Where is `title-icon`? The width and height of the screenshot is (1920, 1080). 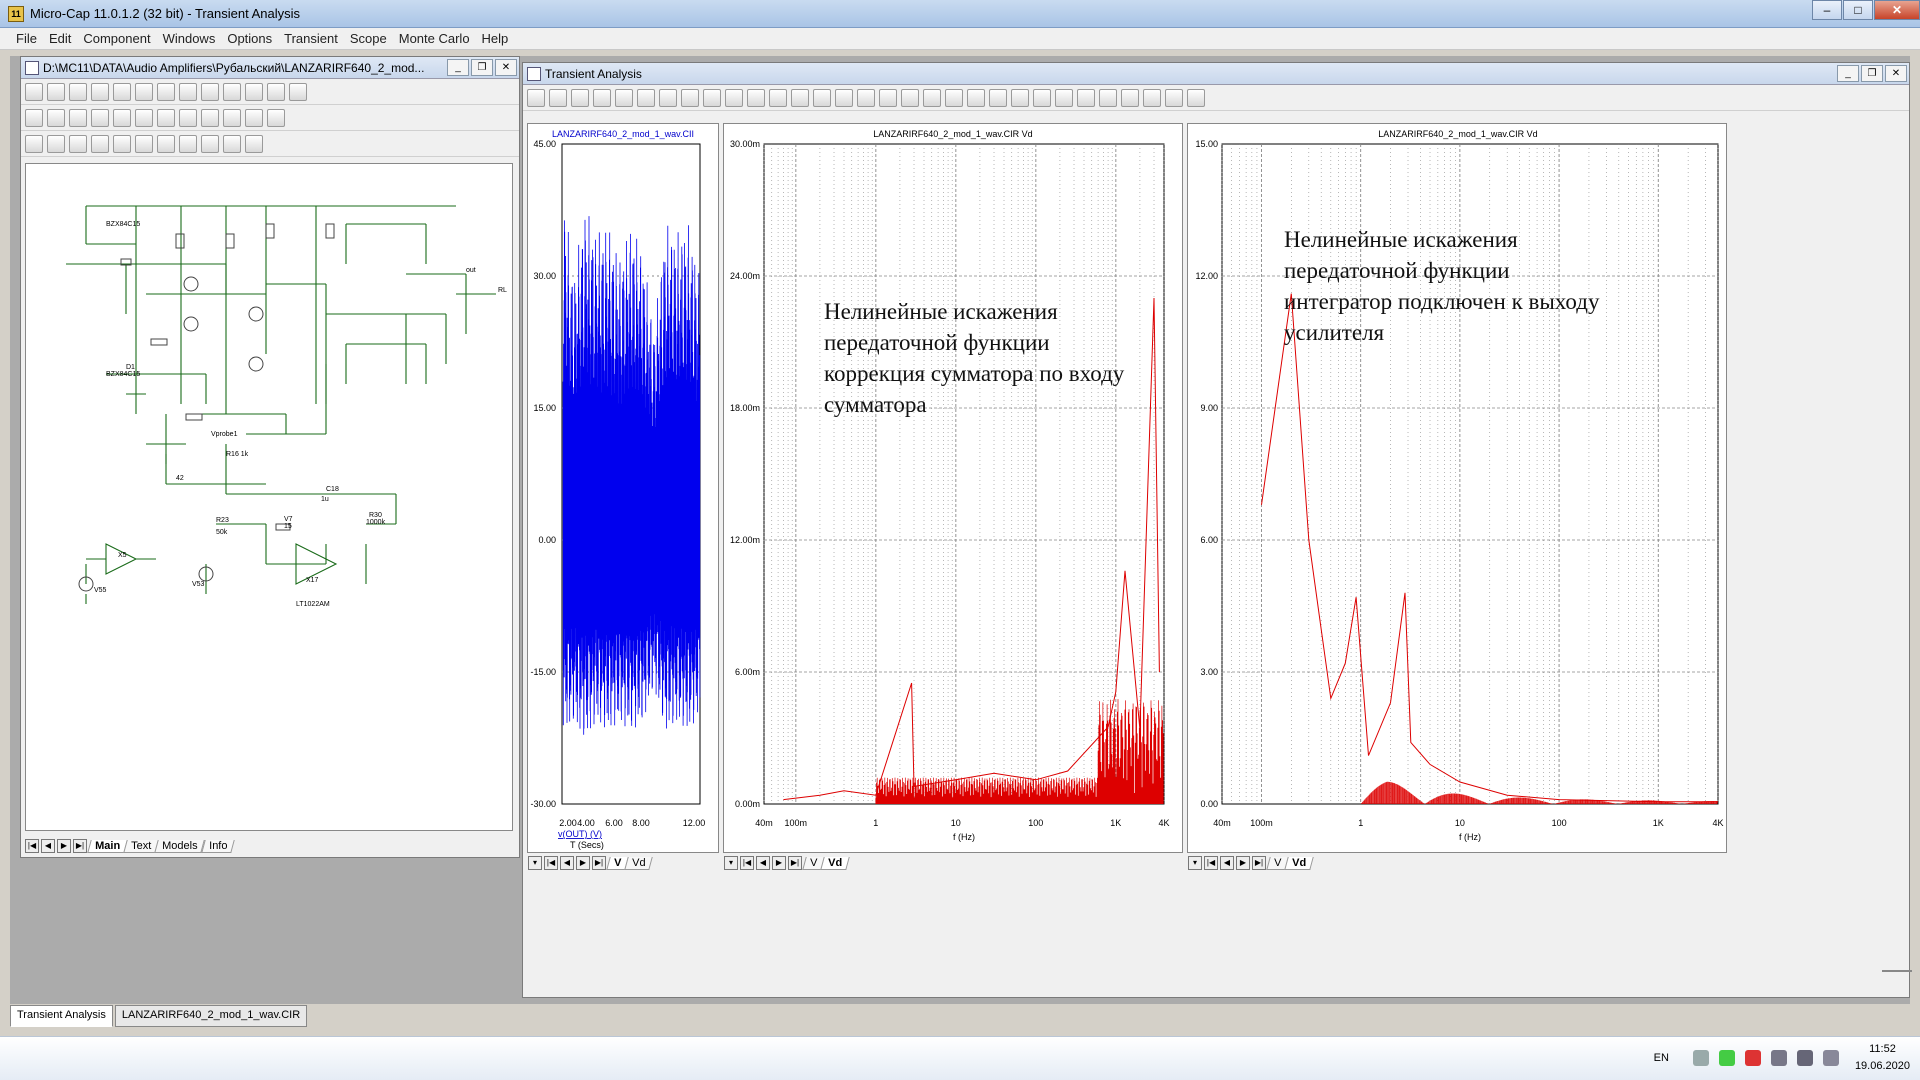 title-icon is located at coordinates (254, 117).